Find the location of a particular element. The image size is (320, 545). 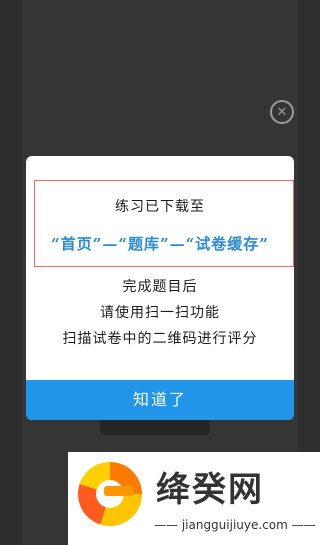

dialog-line-3: 完成题目后 is located at coordinates (160, 287).